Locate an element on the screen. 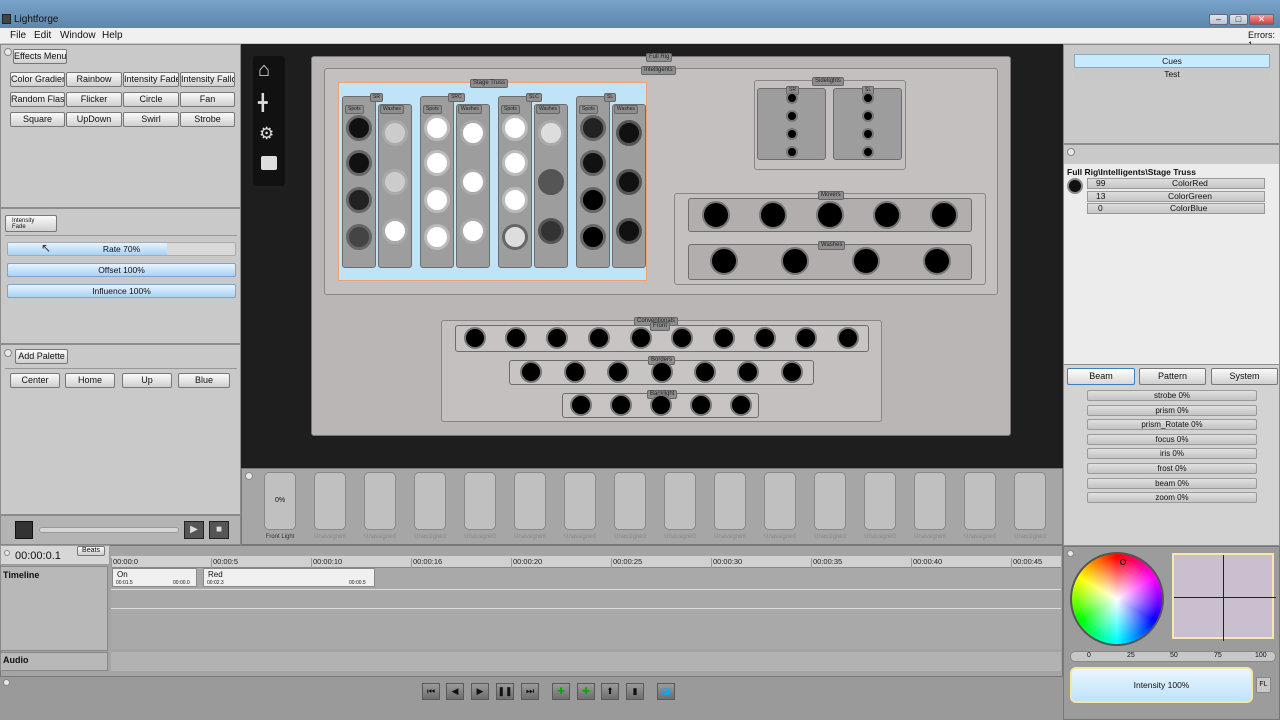 The width and height of the screenshot is (1280, 720). pause-icon: ❚❚ is located at coordinates (505, 691).